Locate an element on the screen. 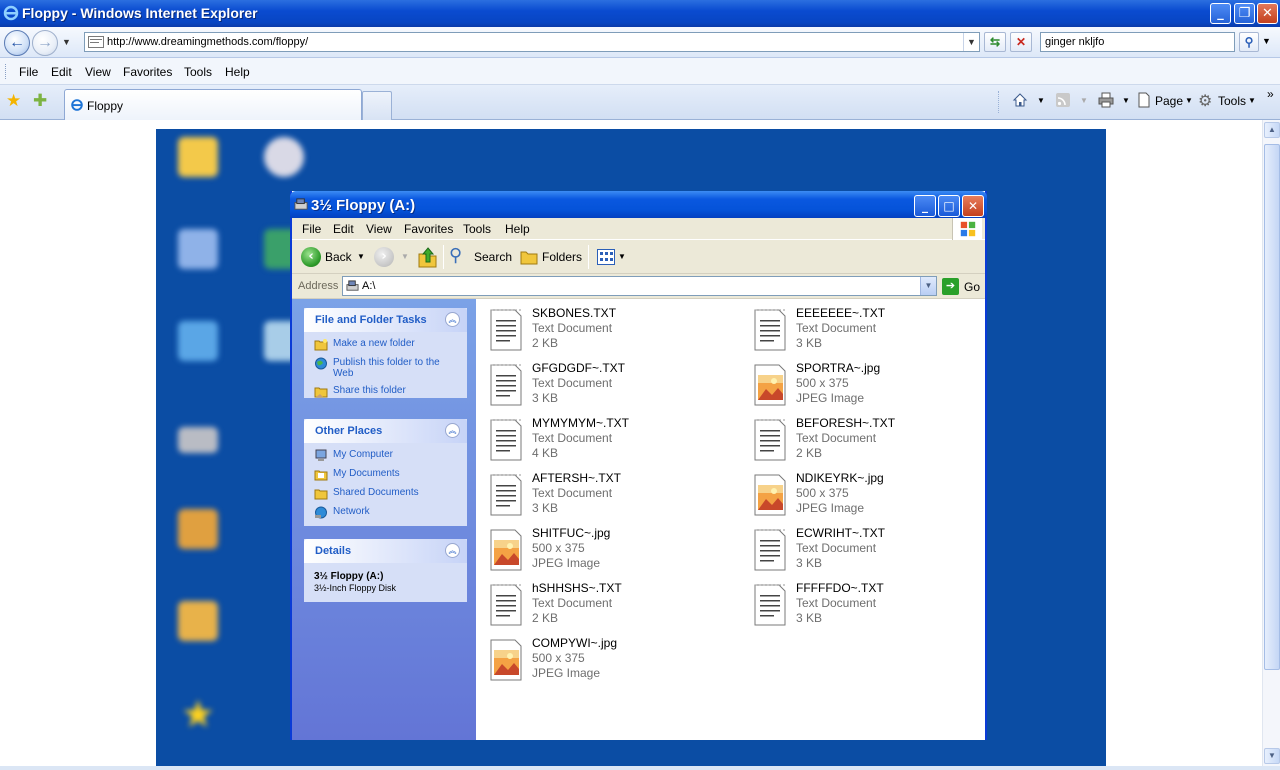 The image size is (1280, 770). tools-menu-dropdown: ▼ is located at coordinates (1252, 100).